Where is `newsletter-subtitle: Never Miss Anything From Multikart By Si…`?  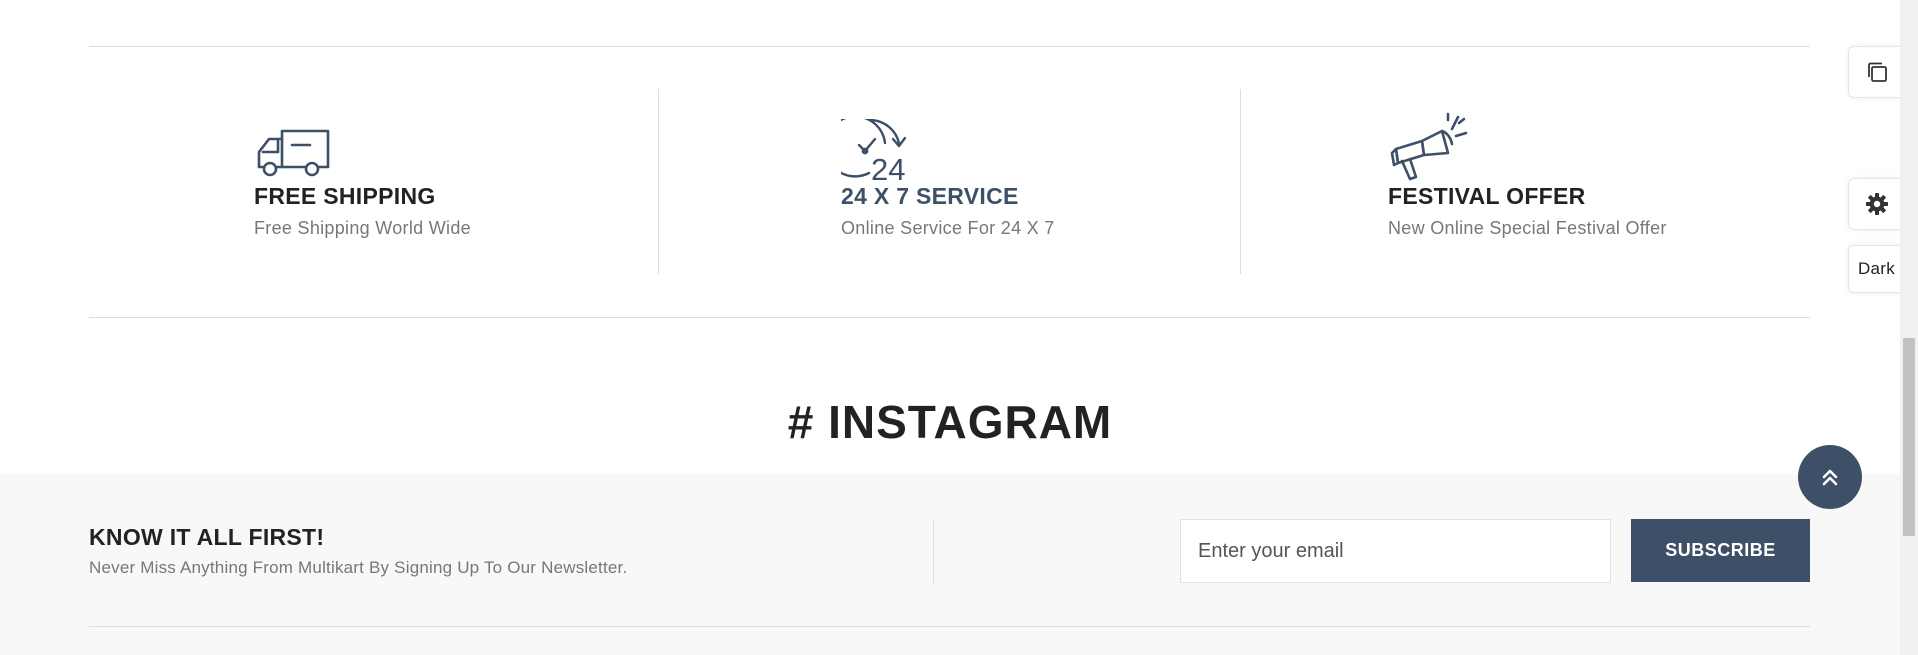
newsletter-subtitle: Never Miss Anything From Multikart By Si… is located at coordinates (358, 567).